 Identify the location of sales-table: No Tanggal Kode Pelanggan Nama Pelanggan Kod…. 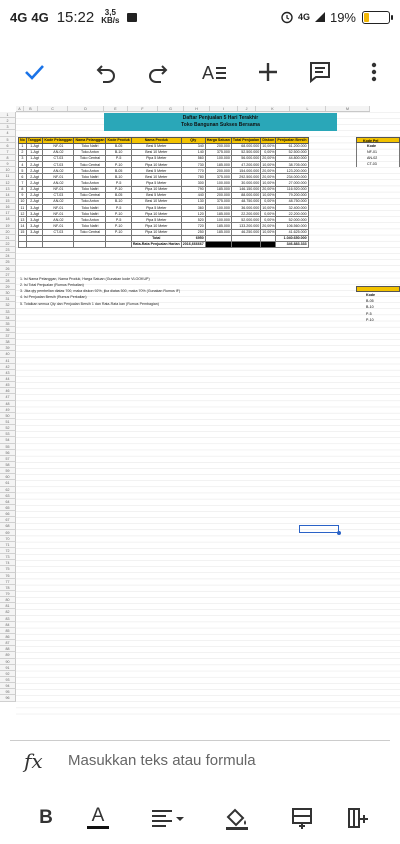
(163, 192).